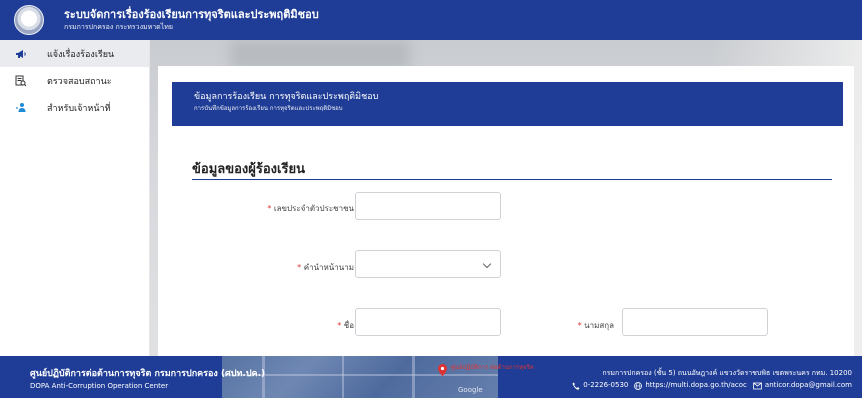  What do you see at coordinates (99, 386) in the screenshot?
I see `footer-org-eng: DOPA Anti-Corruption Operation Center` at bounding box center [99, 386].